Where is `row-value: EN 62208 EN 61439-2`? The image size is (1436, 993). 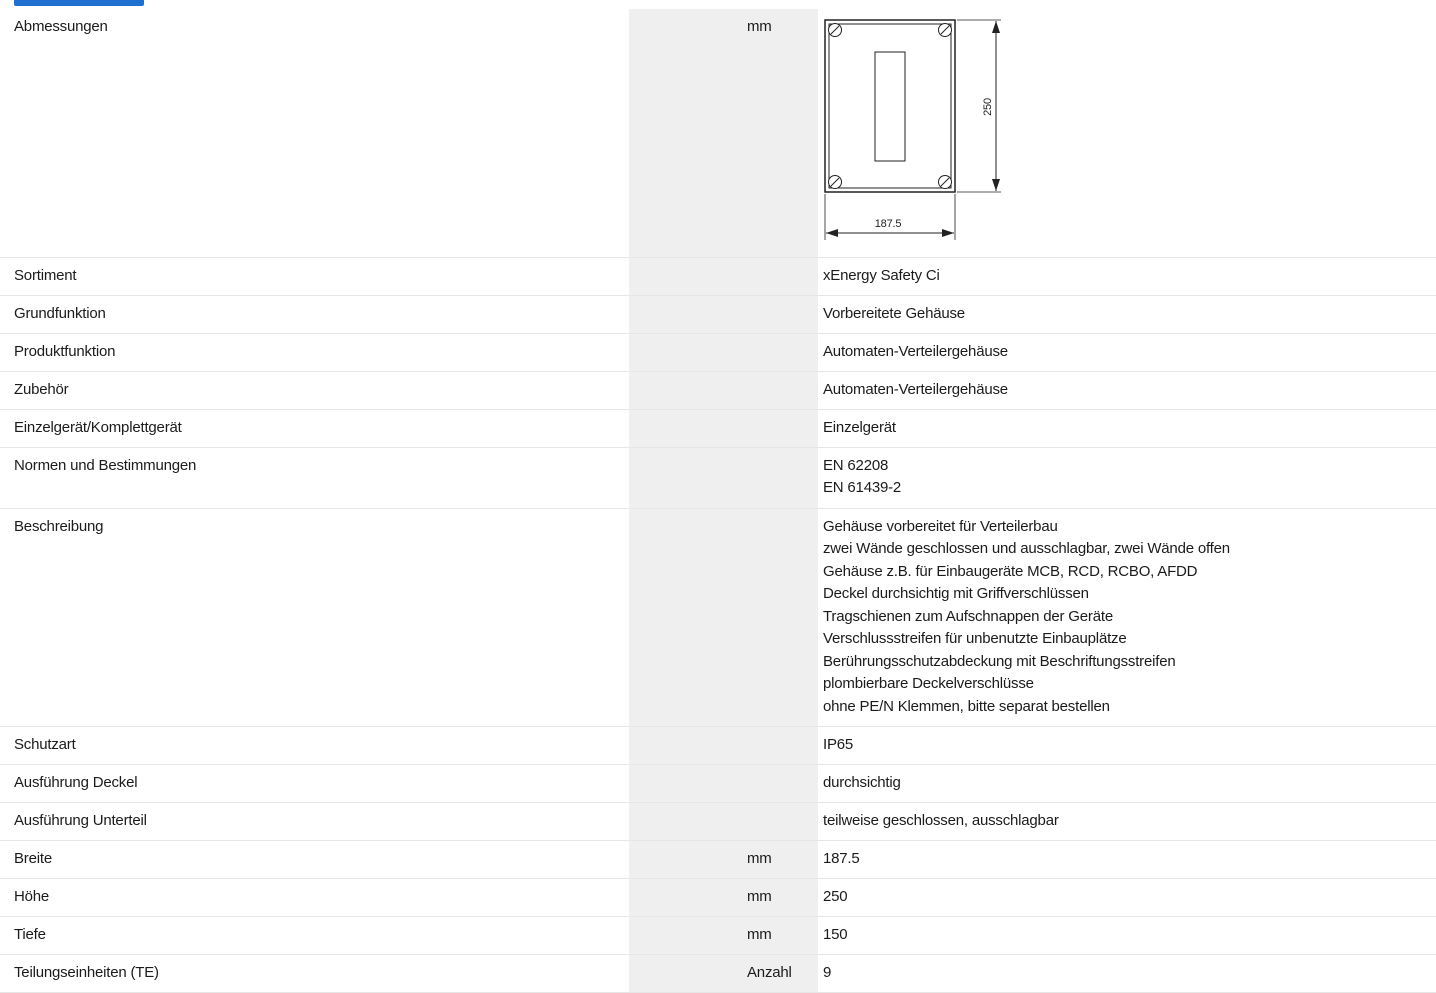
row-value: EN 62208 EN 61439-2 is located at coordinates (1127, 478).